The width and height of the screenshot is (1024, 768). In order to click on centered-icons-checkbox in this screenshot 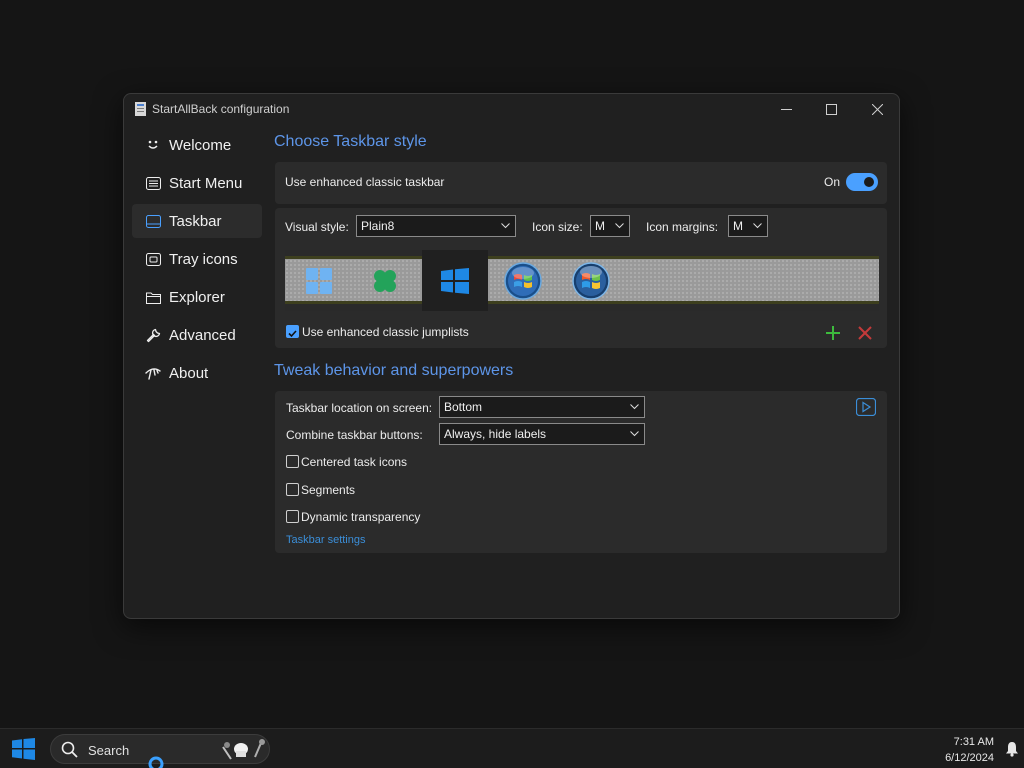, I will do `click(292, 461)`.